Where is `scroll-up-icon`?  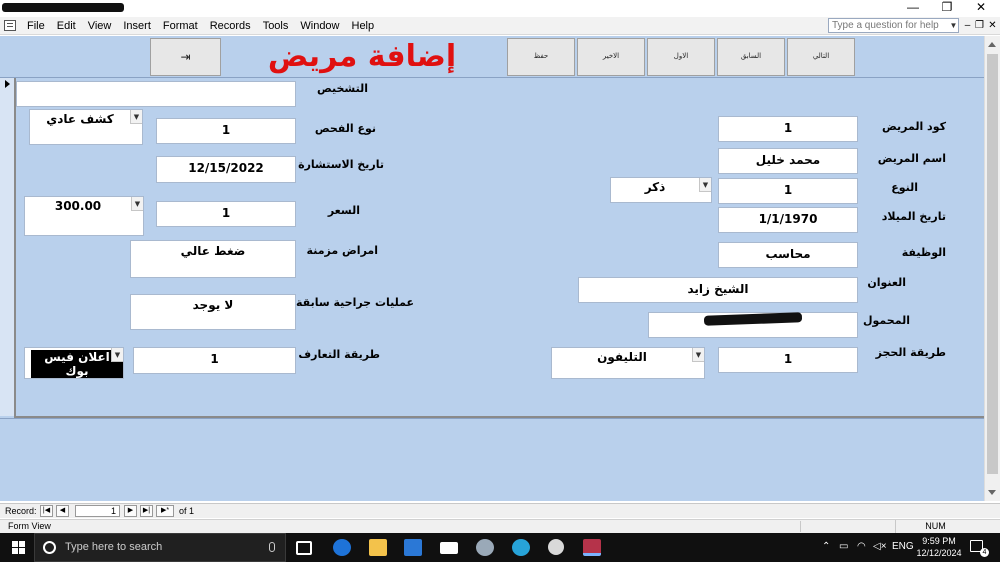 scroll-up-icon is located at coordinates (992, 44).